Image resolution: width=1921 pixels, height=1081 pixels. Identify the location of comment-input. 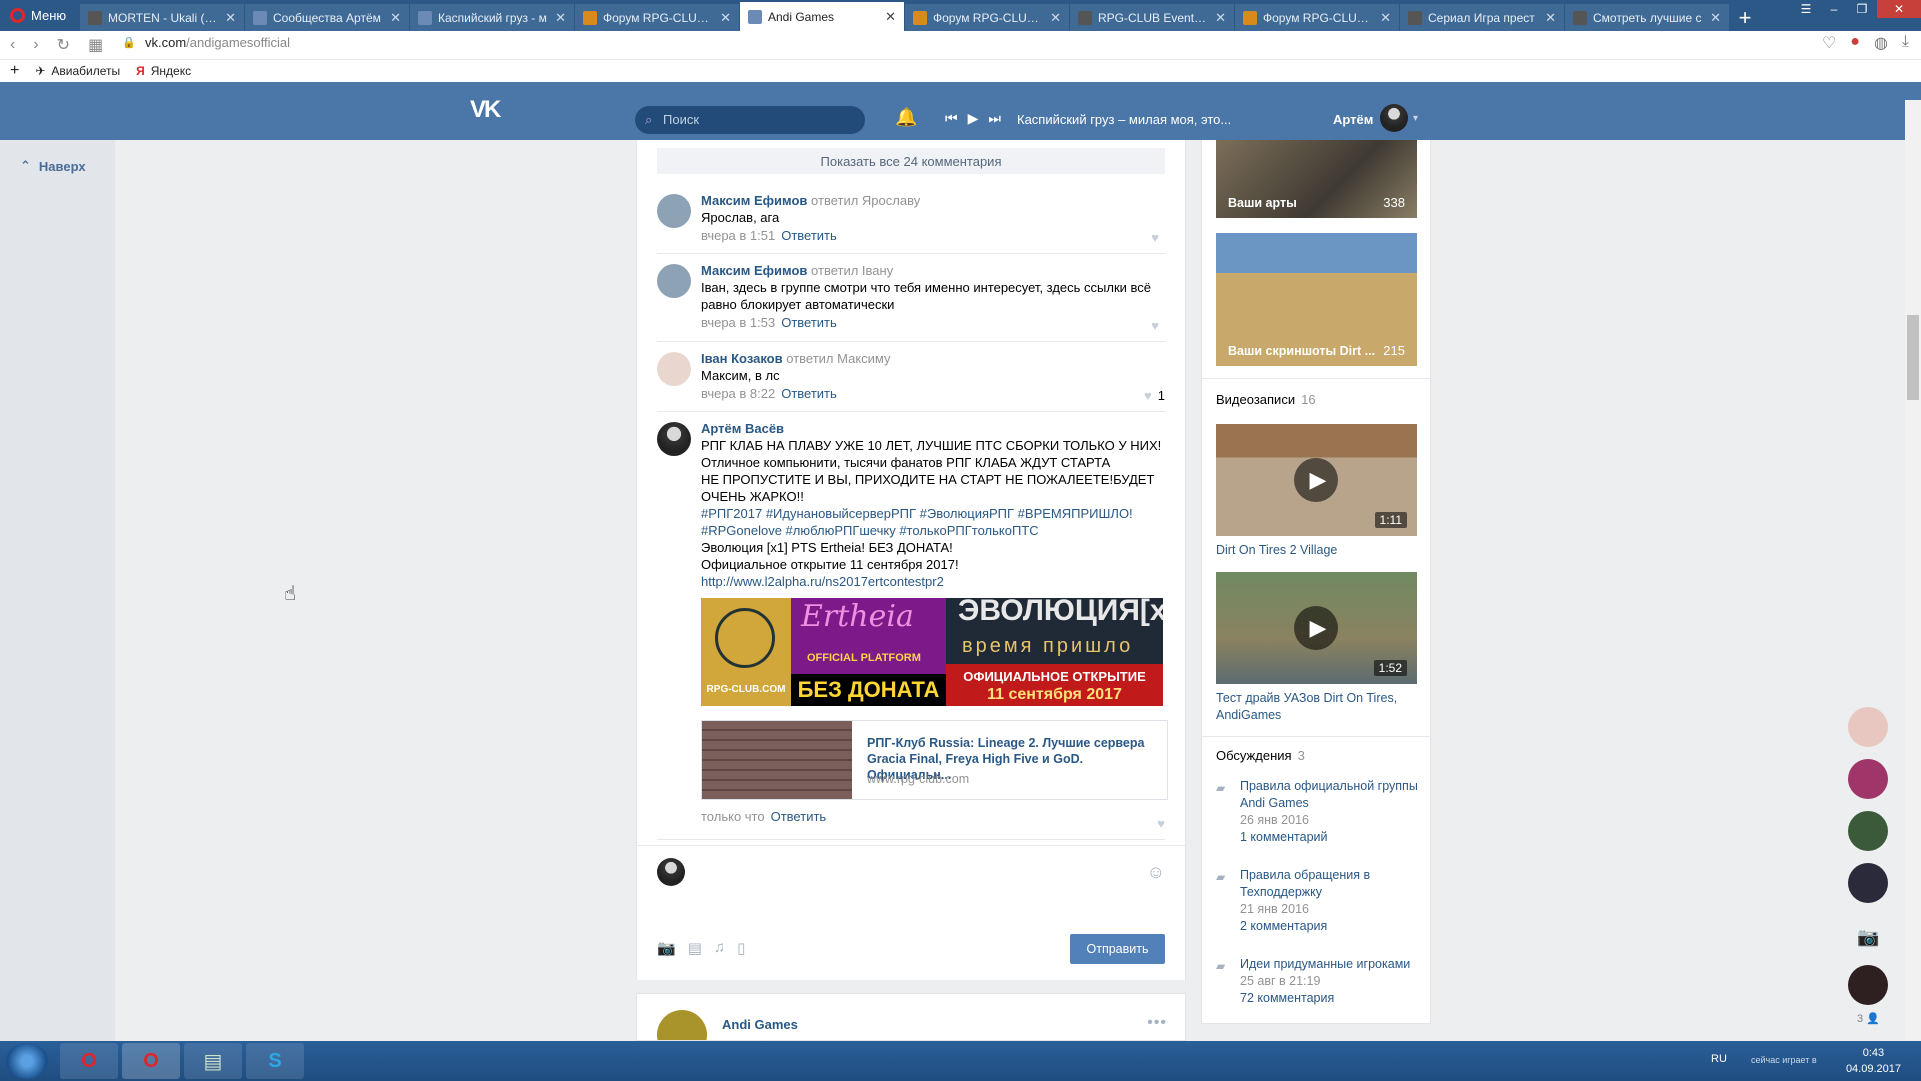
(907, 874).